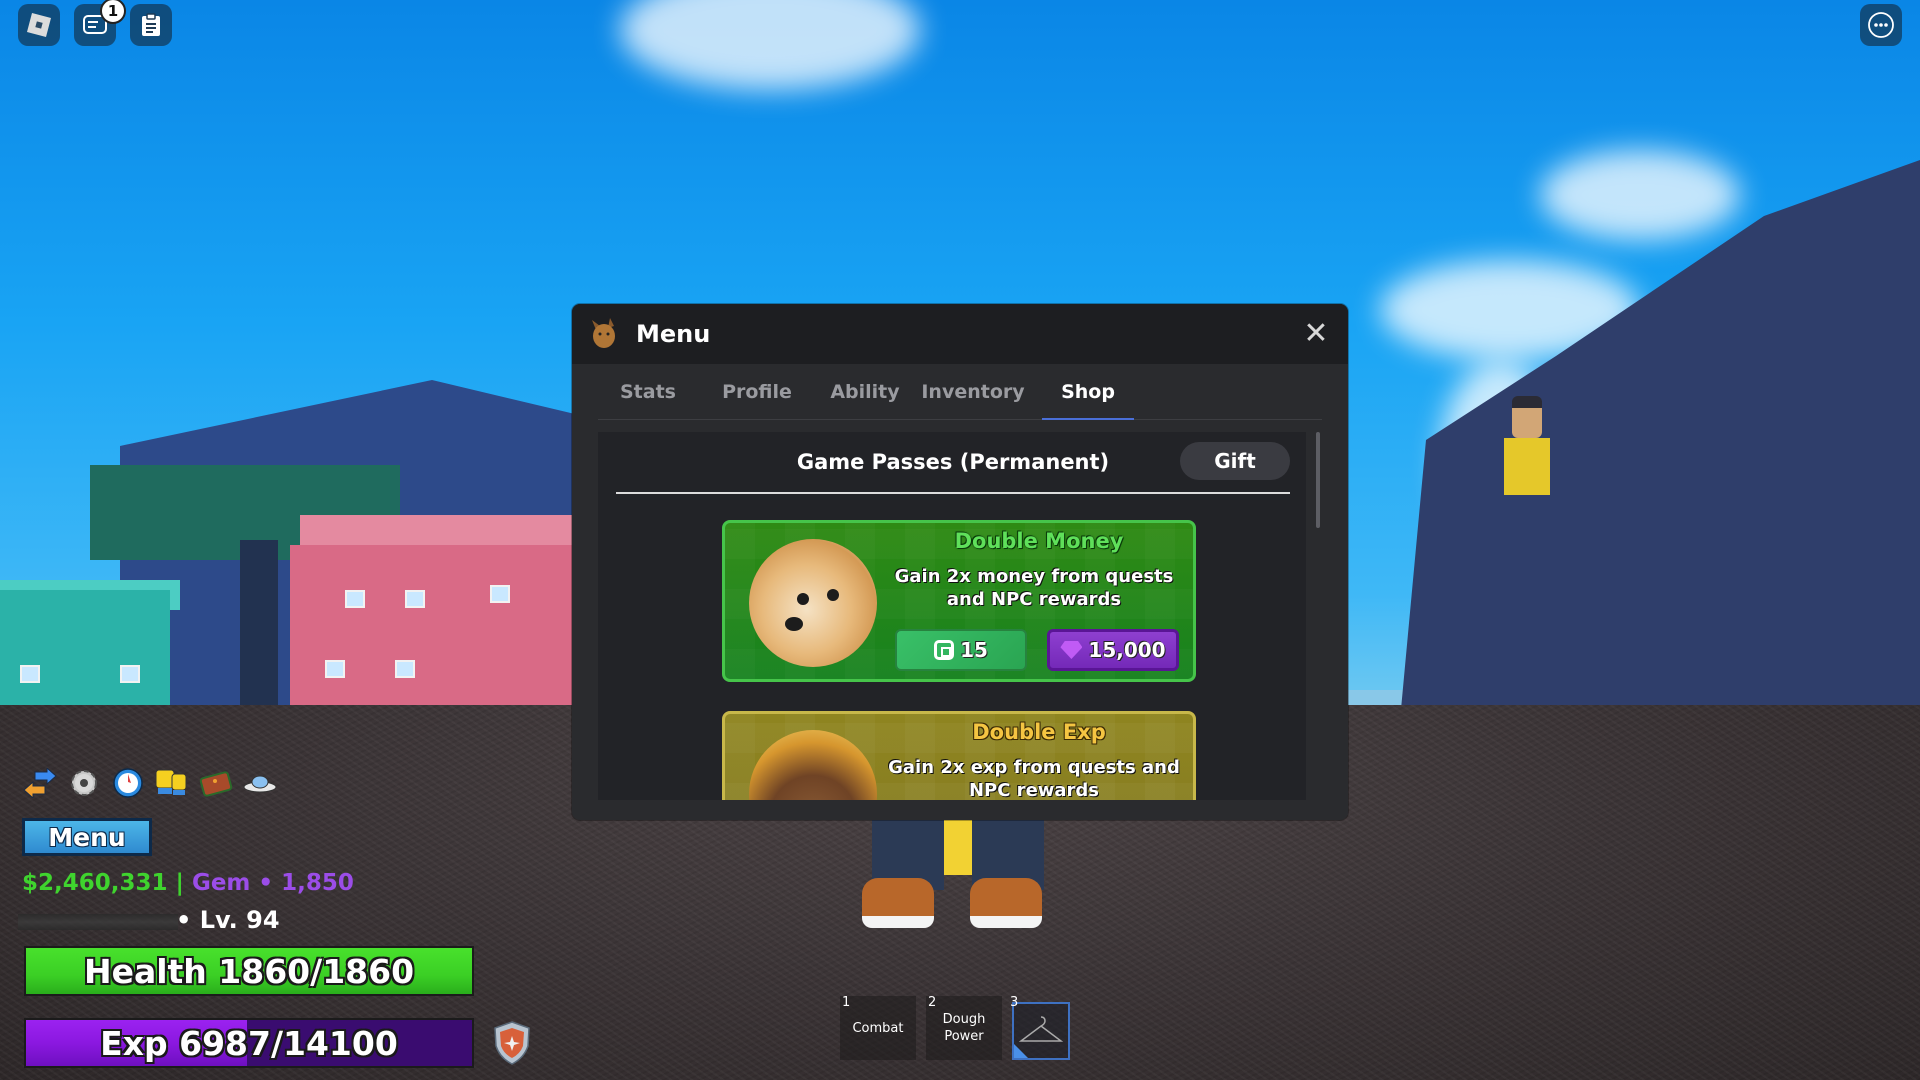  I want to click on tab-inventory: Inventory, so click(973, 391).